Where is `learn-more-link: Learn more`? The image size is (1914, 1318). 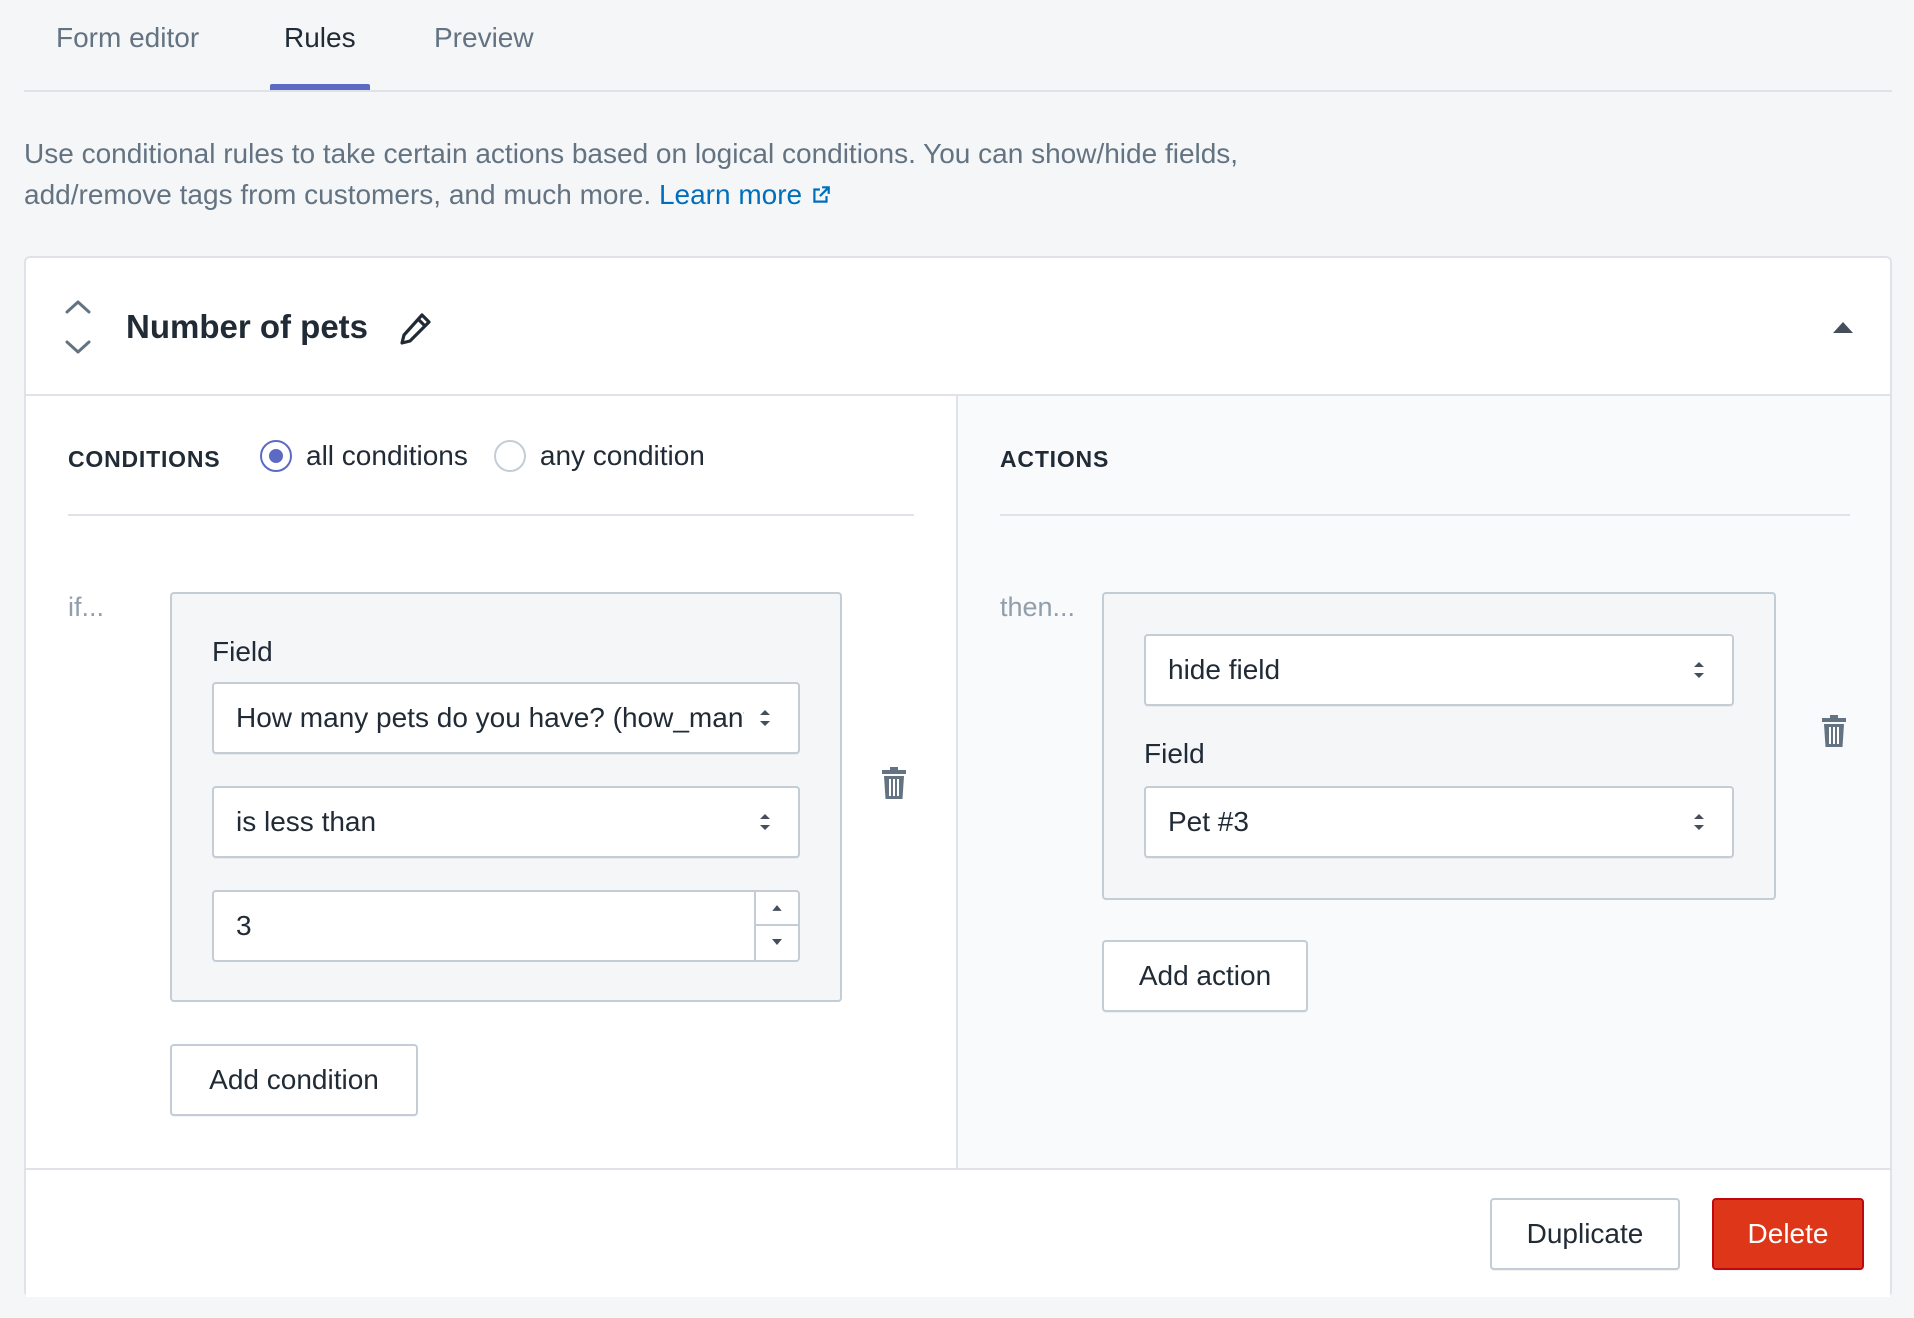 learn-more-link: Learn more is located at coordinates (745, 194).